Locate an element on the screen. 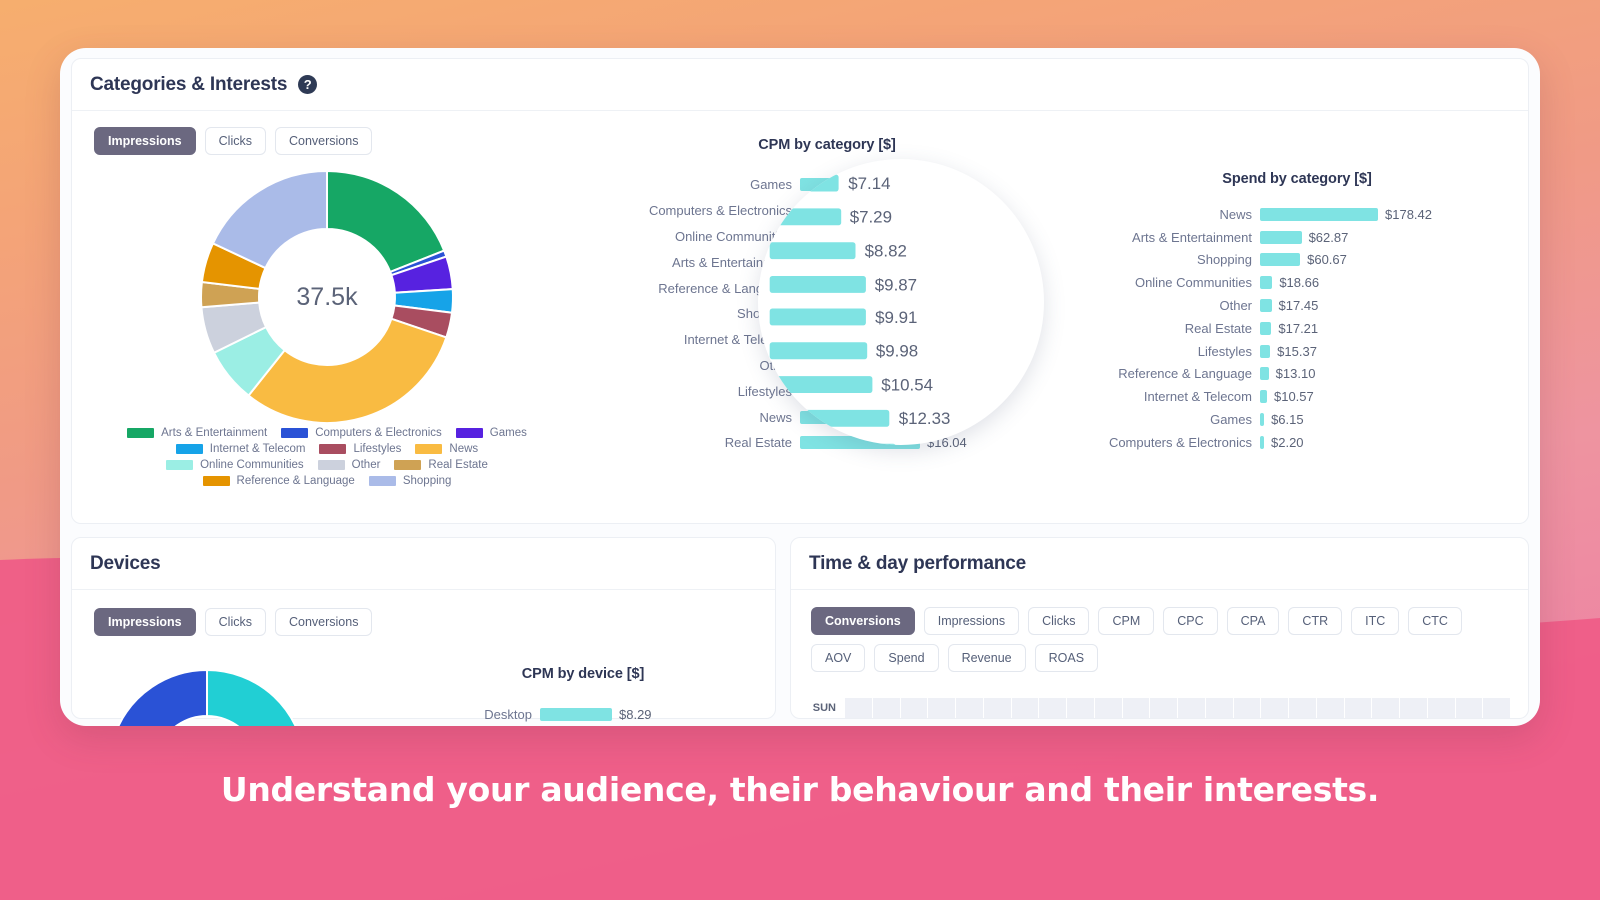 The height and width of the screenshot is (900, 1600). help-icon: ? is located at coordinates (308, 84).